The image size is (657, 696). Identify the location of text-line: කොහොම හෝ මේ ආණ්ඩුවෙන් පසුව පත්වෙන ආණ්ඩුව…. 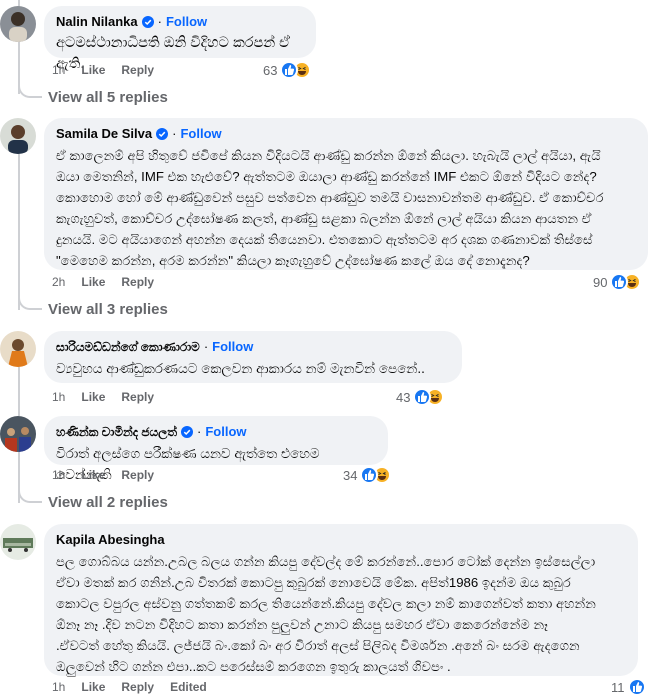
(330, 197).